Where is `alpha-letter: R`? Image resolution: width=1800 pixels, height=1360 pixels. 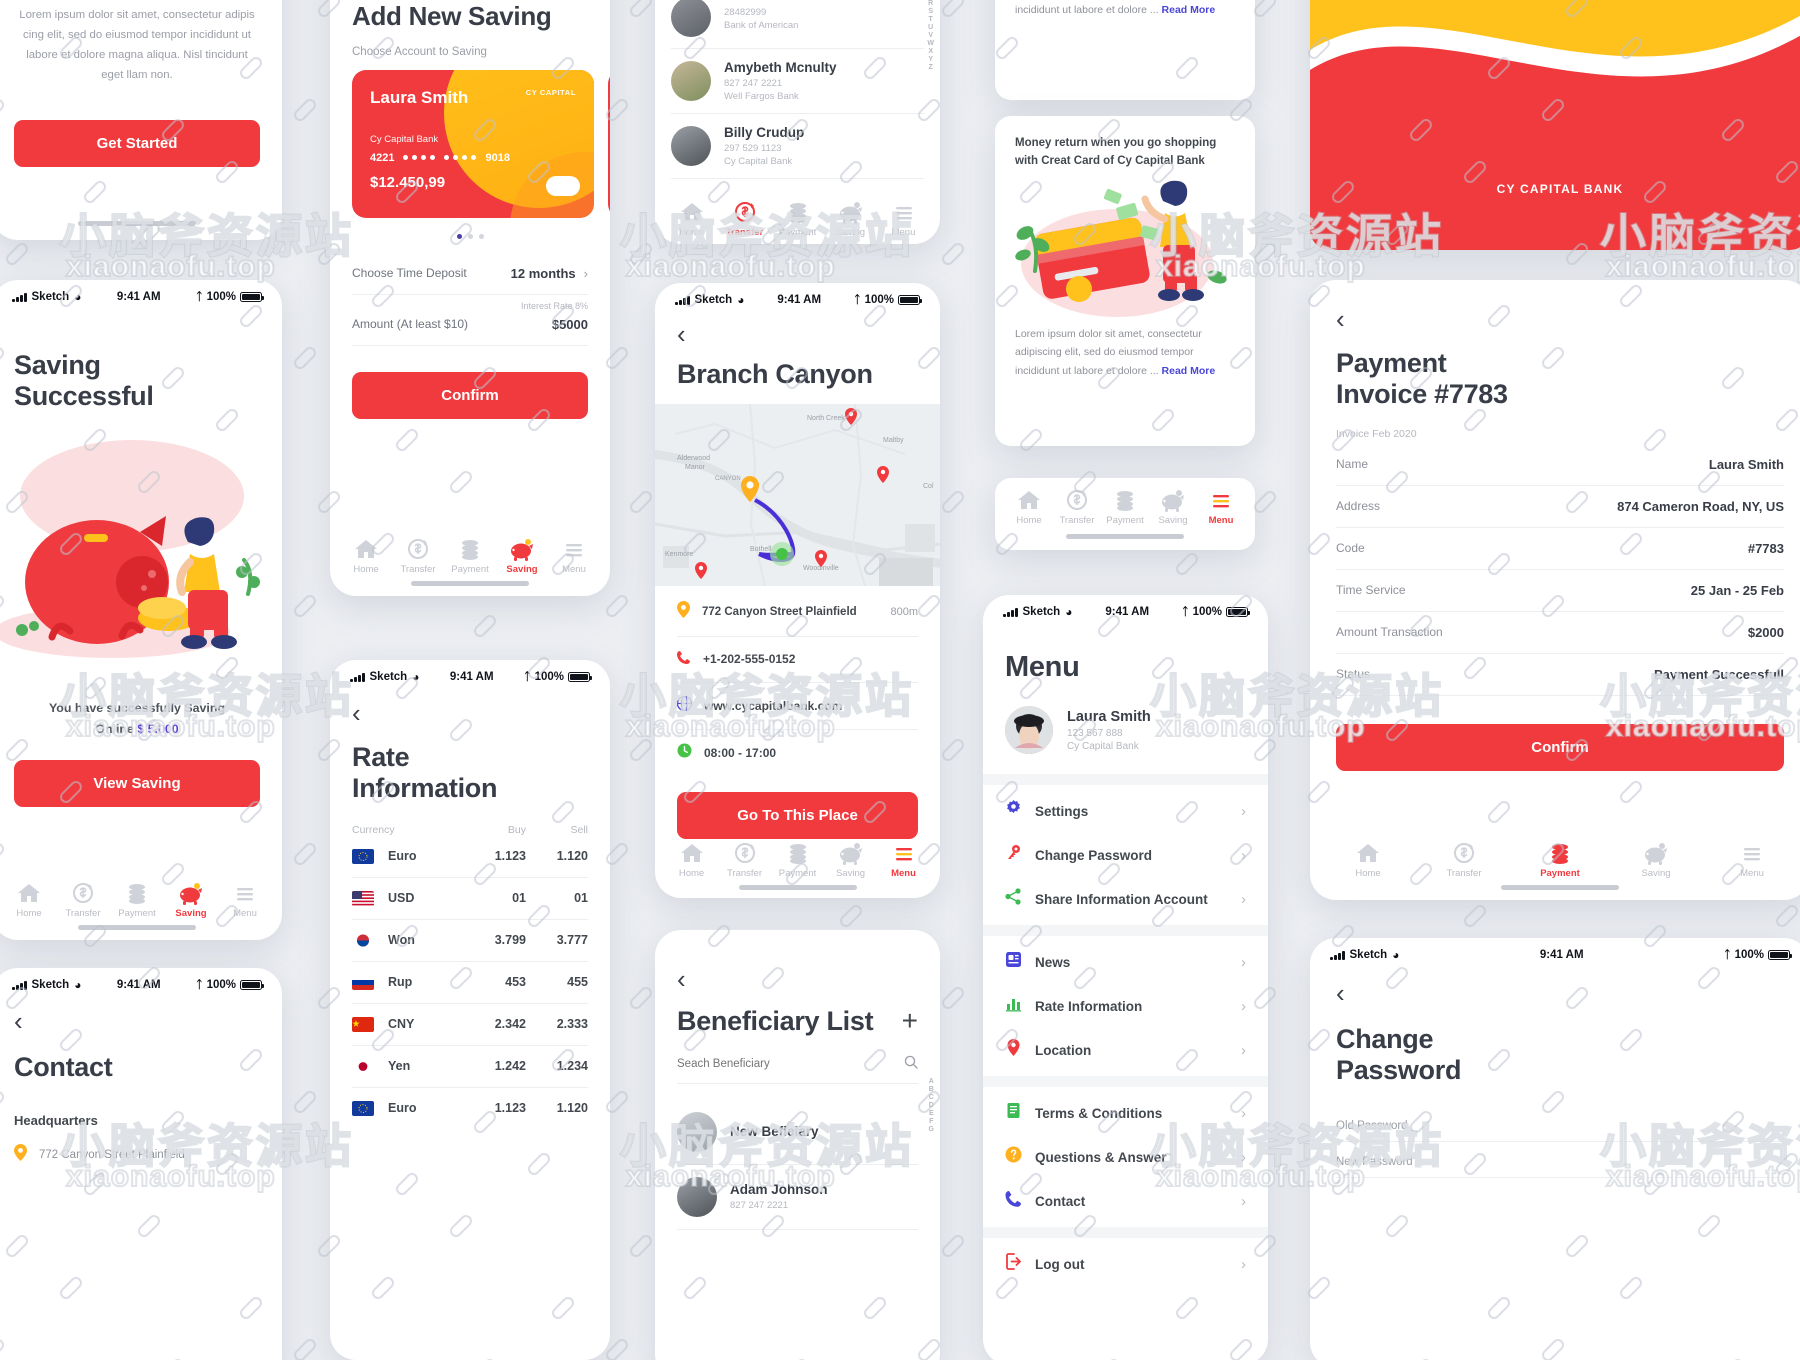 alpha-letter: R is located at coordinates (930, 3).